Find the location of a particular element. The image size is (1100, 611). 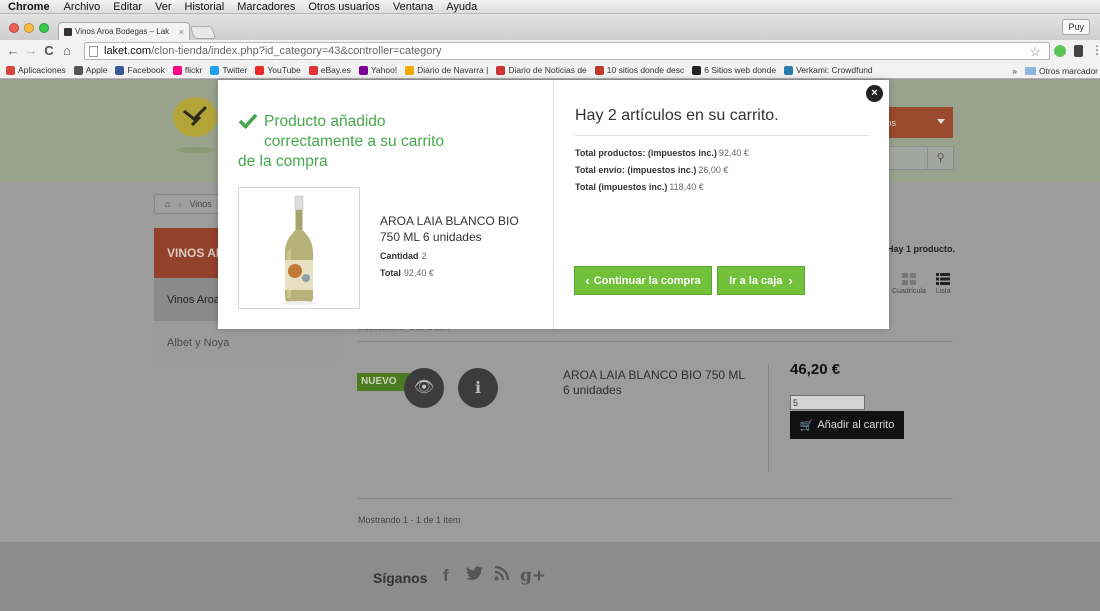

other-bookmarks-folder: » Otros marcador is located at coordinates (1053, 70).